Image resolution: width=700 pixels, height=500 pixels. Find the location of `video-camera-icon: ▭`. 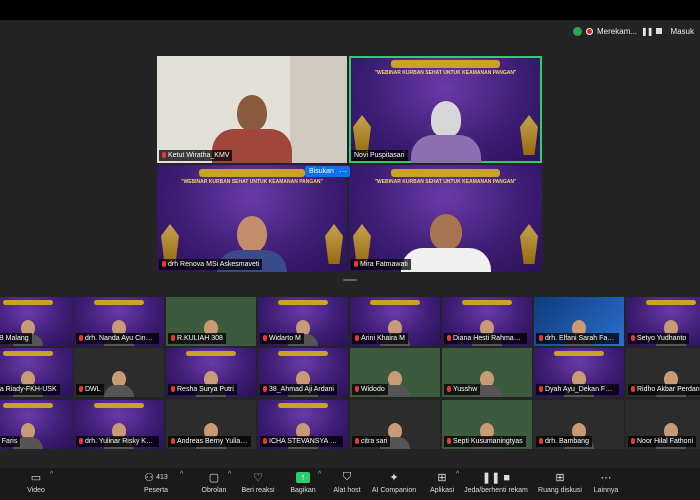

video-camera-icon: ▭ is located at coordinates (36, 477).